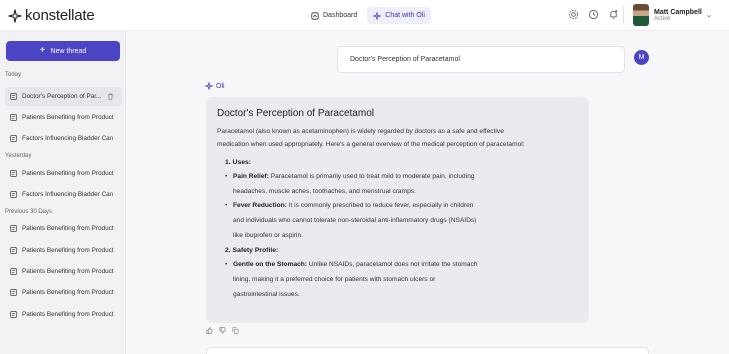 The height and width of the screenshot is (354, 729). I want to click on konstellate-logo-icon, so click(15, 15).